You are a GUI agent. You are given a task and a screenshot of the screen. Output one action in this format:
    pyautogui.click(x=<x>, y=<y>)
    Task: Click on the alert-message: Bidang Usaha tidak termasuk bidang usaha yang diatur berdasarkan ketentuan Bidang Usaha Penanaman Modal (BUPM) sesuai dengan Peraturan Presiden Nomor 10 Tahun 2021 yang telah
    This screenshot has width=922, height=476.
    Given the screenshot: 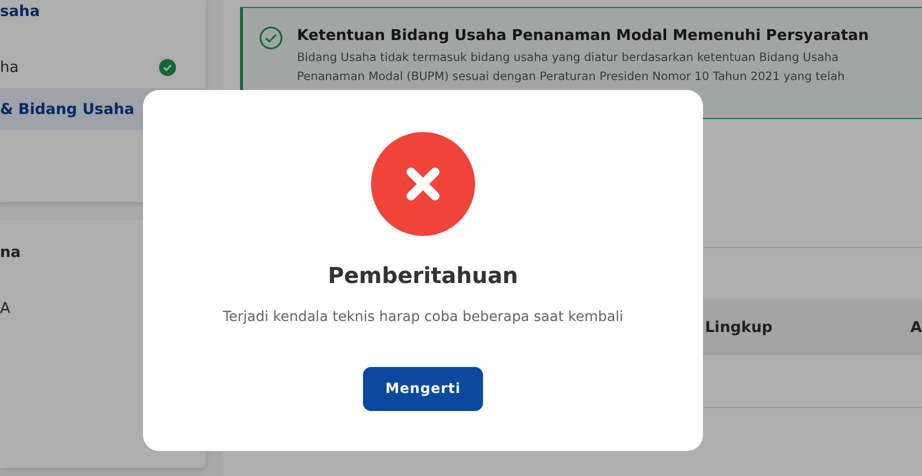 What is the action you would take?
    pyautogui.click(x=571, y=67)
    